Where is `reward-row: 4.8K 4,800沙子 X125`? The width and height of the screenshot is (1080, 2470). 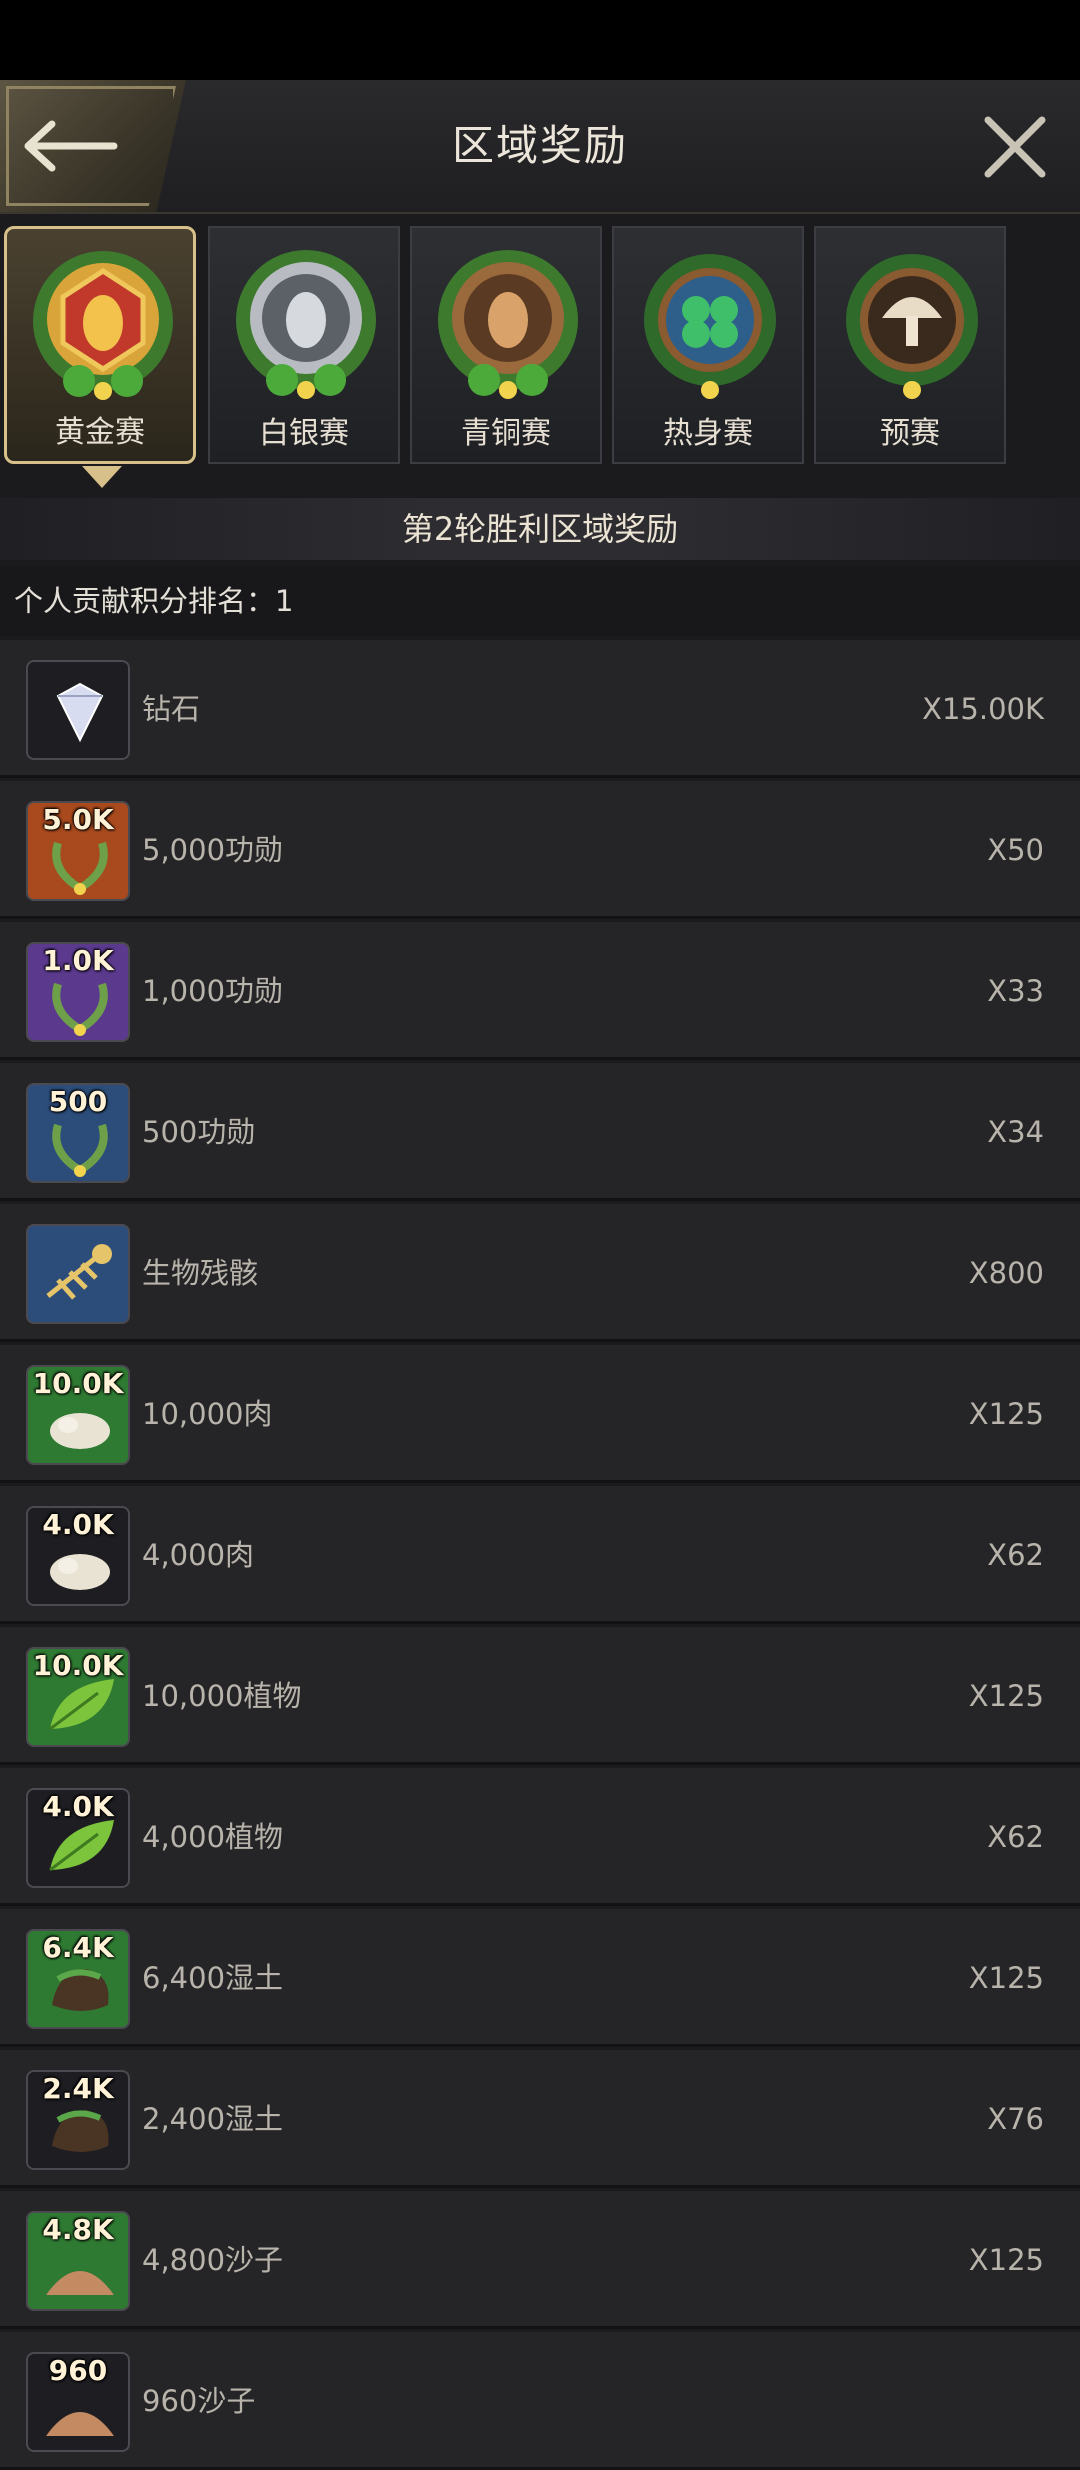
reward-row: 4.8K 4,800沙子 X125 is located at coordinates (540, 2260).